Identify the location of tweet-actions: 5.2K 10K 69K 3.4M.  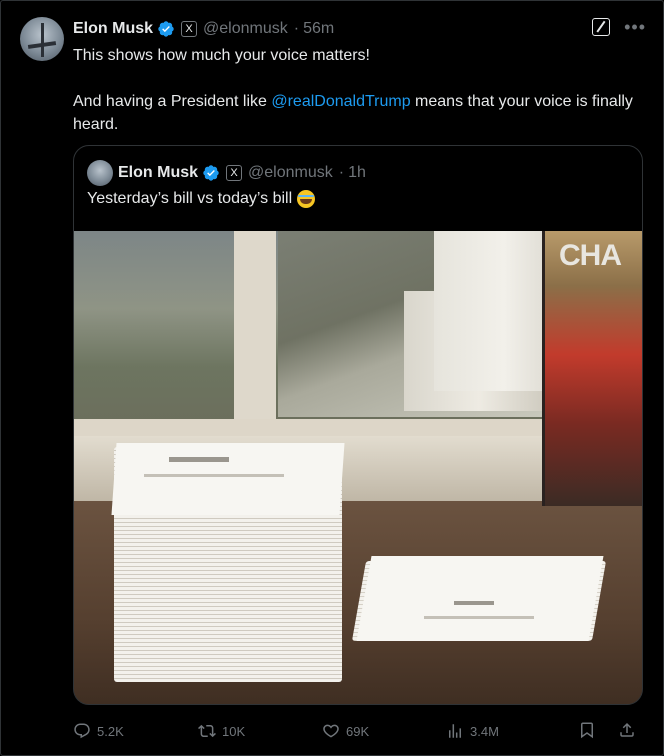
(358, 731).